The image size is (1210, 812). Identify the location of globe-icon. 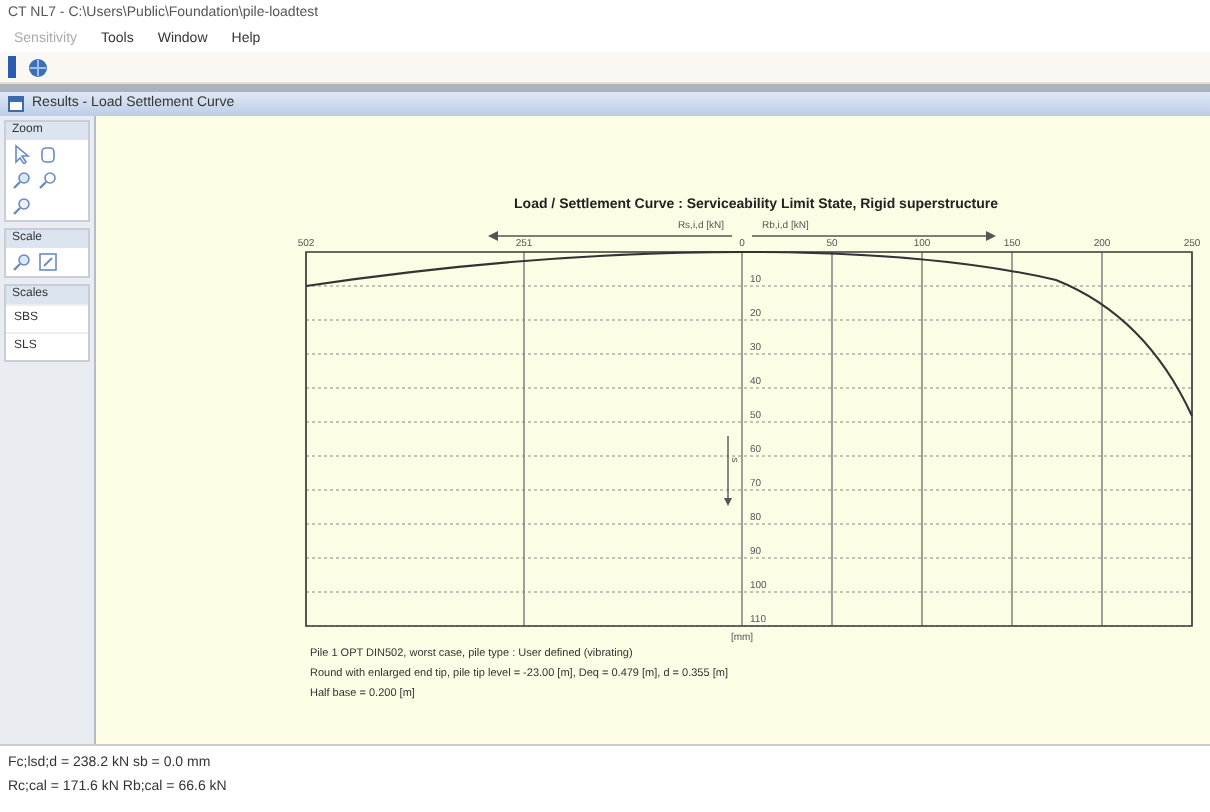
(38, 67).